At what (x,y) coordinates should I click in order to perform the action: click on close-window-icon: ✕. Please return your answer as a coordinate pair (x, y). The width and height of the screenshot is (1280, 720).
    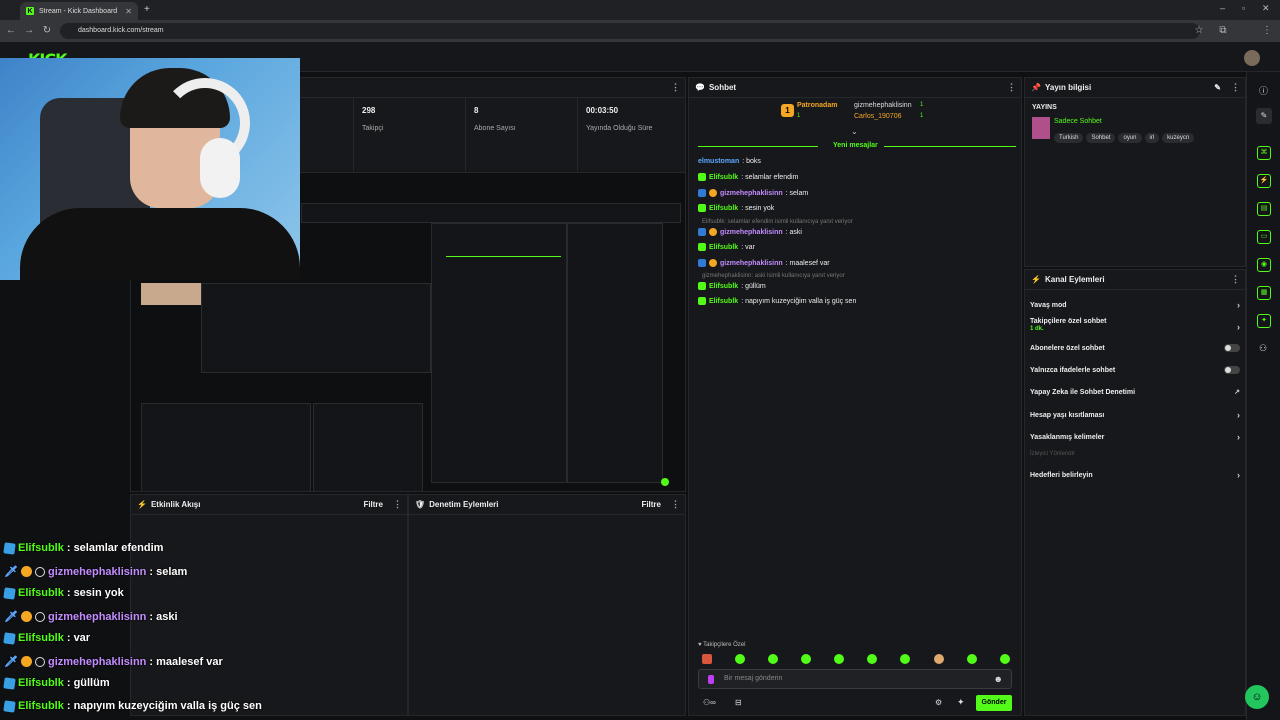
    Looking at the image, I should click on (1266, 8).